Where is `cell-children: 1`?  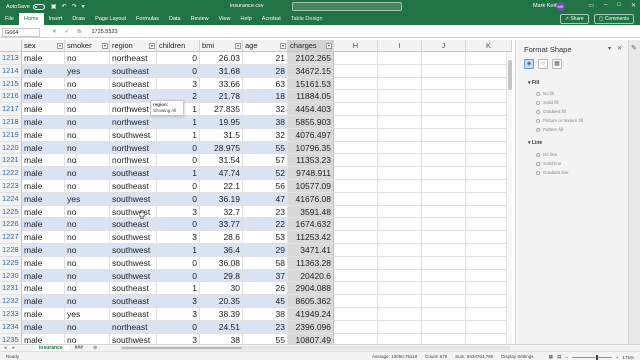 cell-children: 1 is located at coordinates (178, 135).